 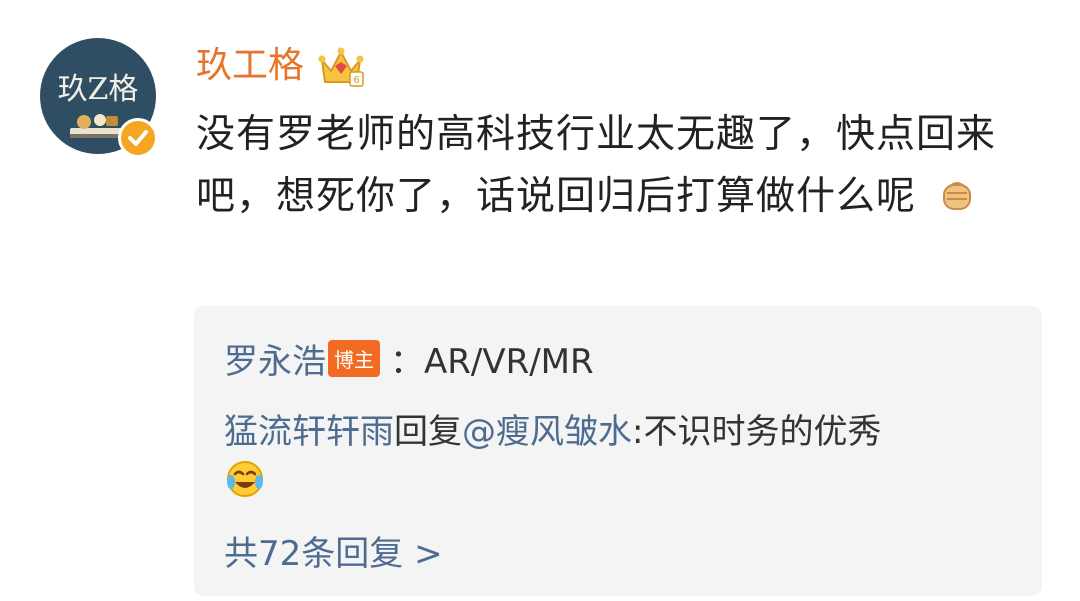 I want to click on reply-user: 猛流轩轩雨, so click(x=309, y=432).